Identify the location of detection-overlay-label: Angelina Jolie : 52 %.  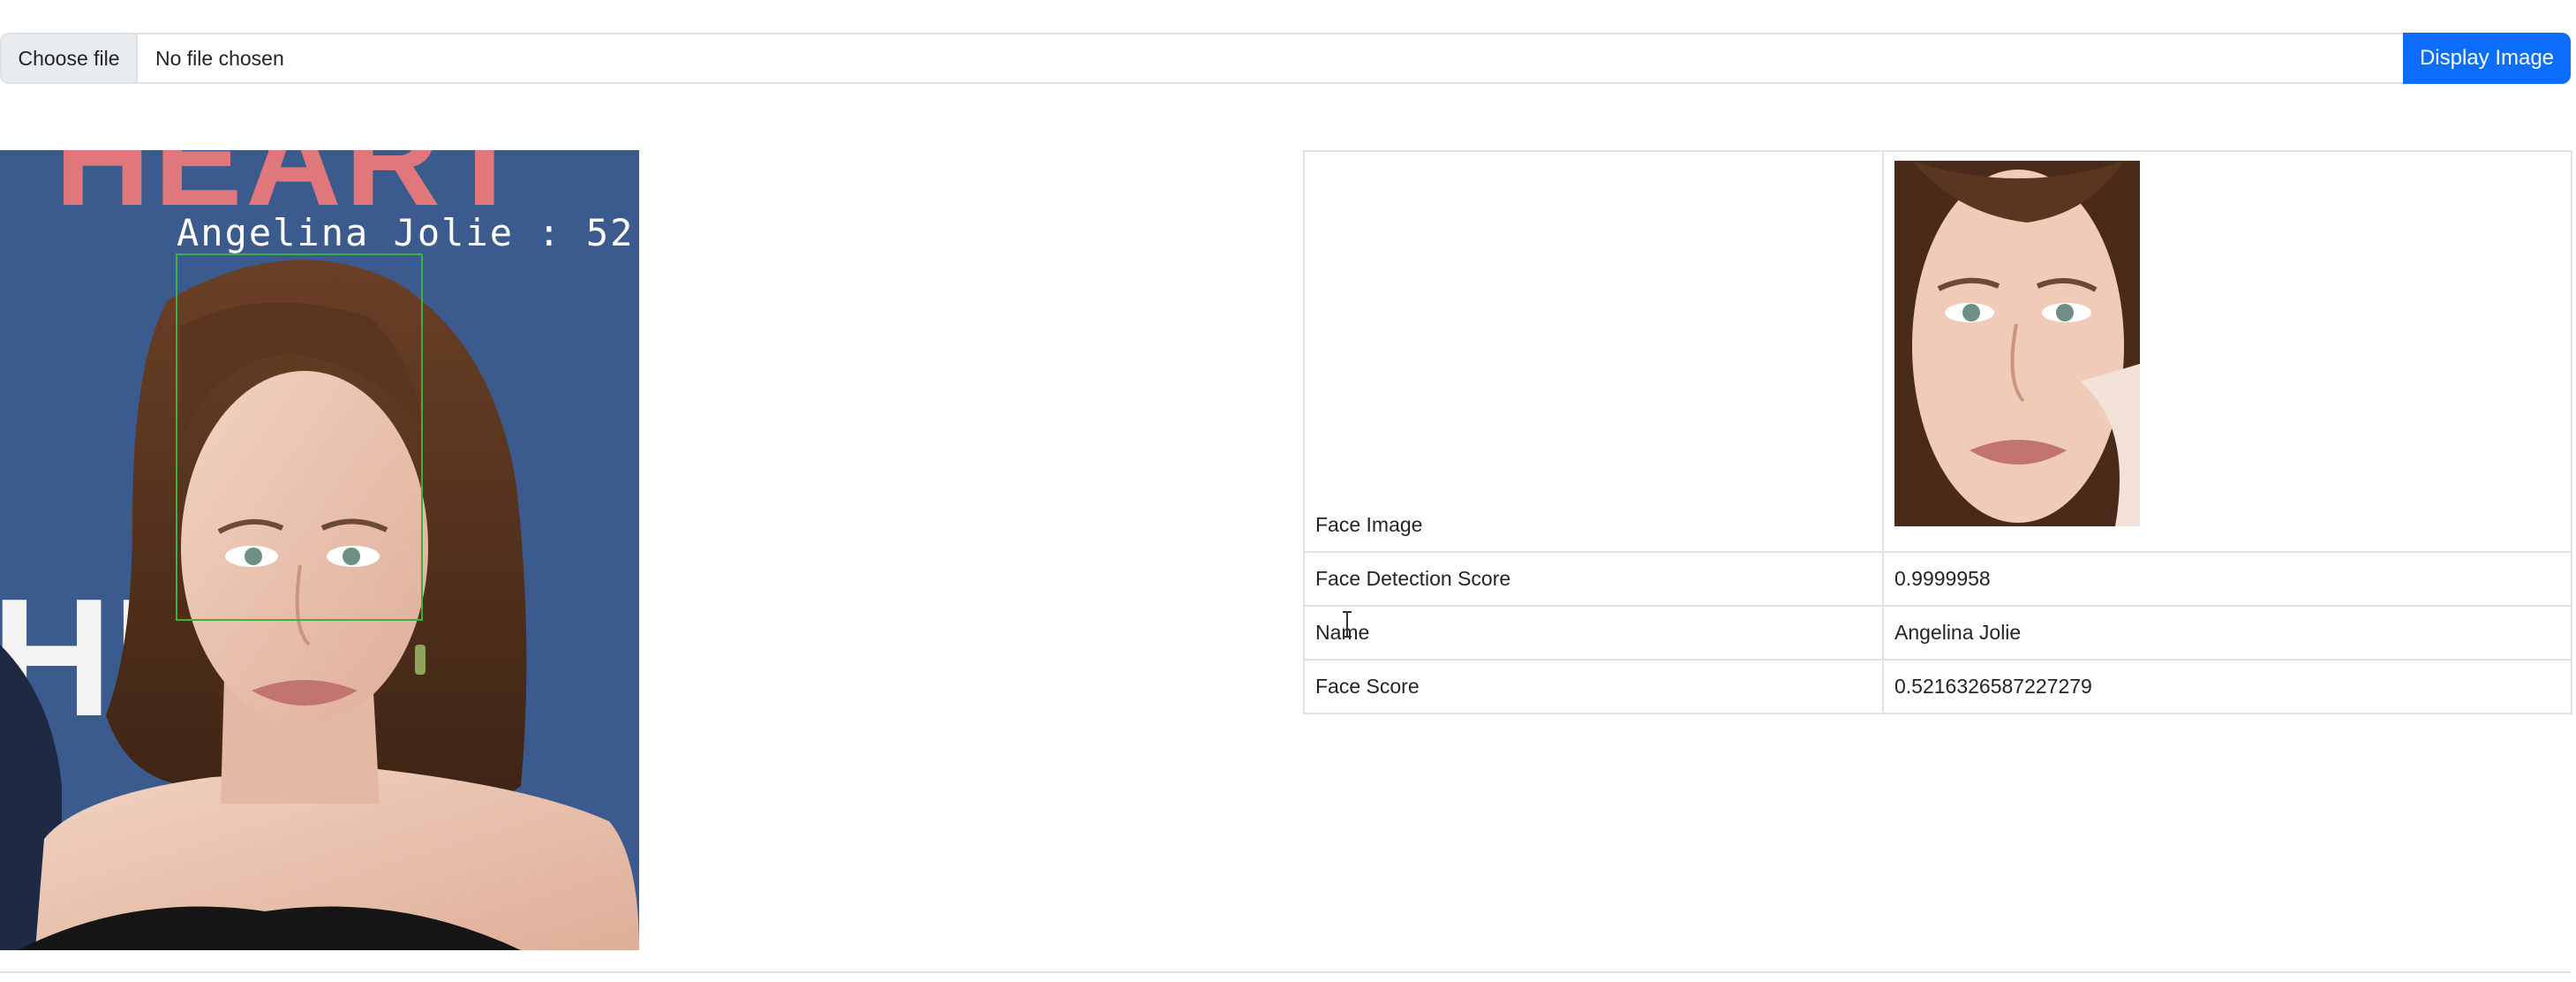
(408, 232).